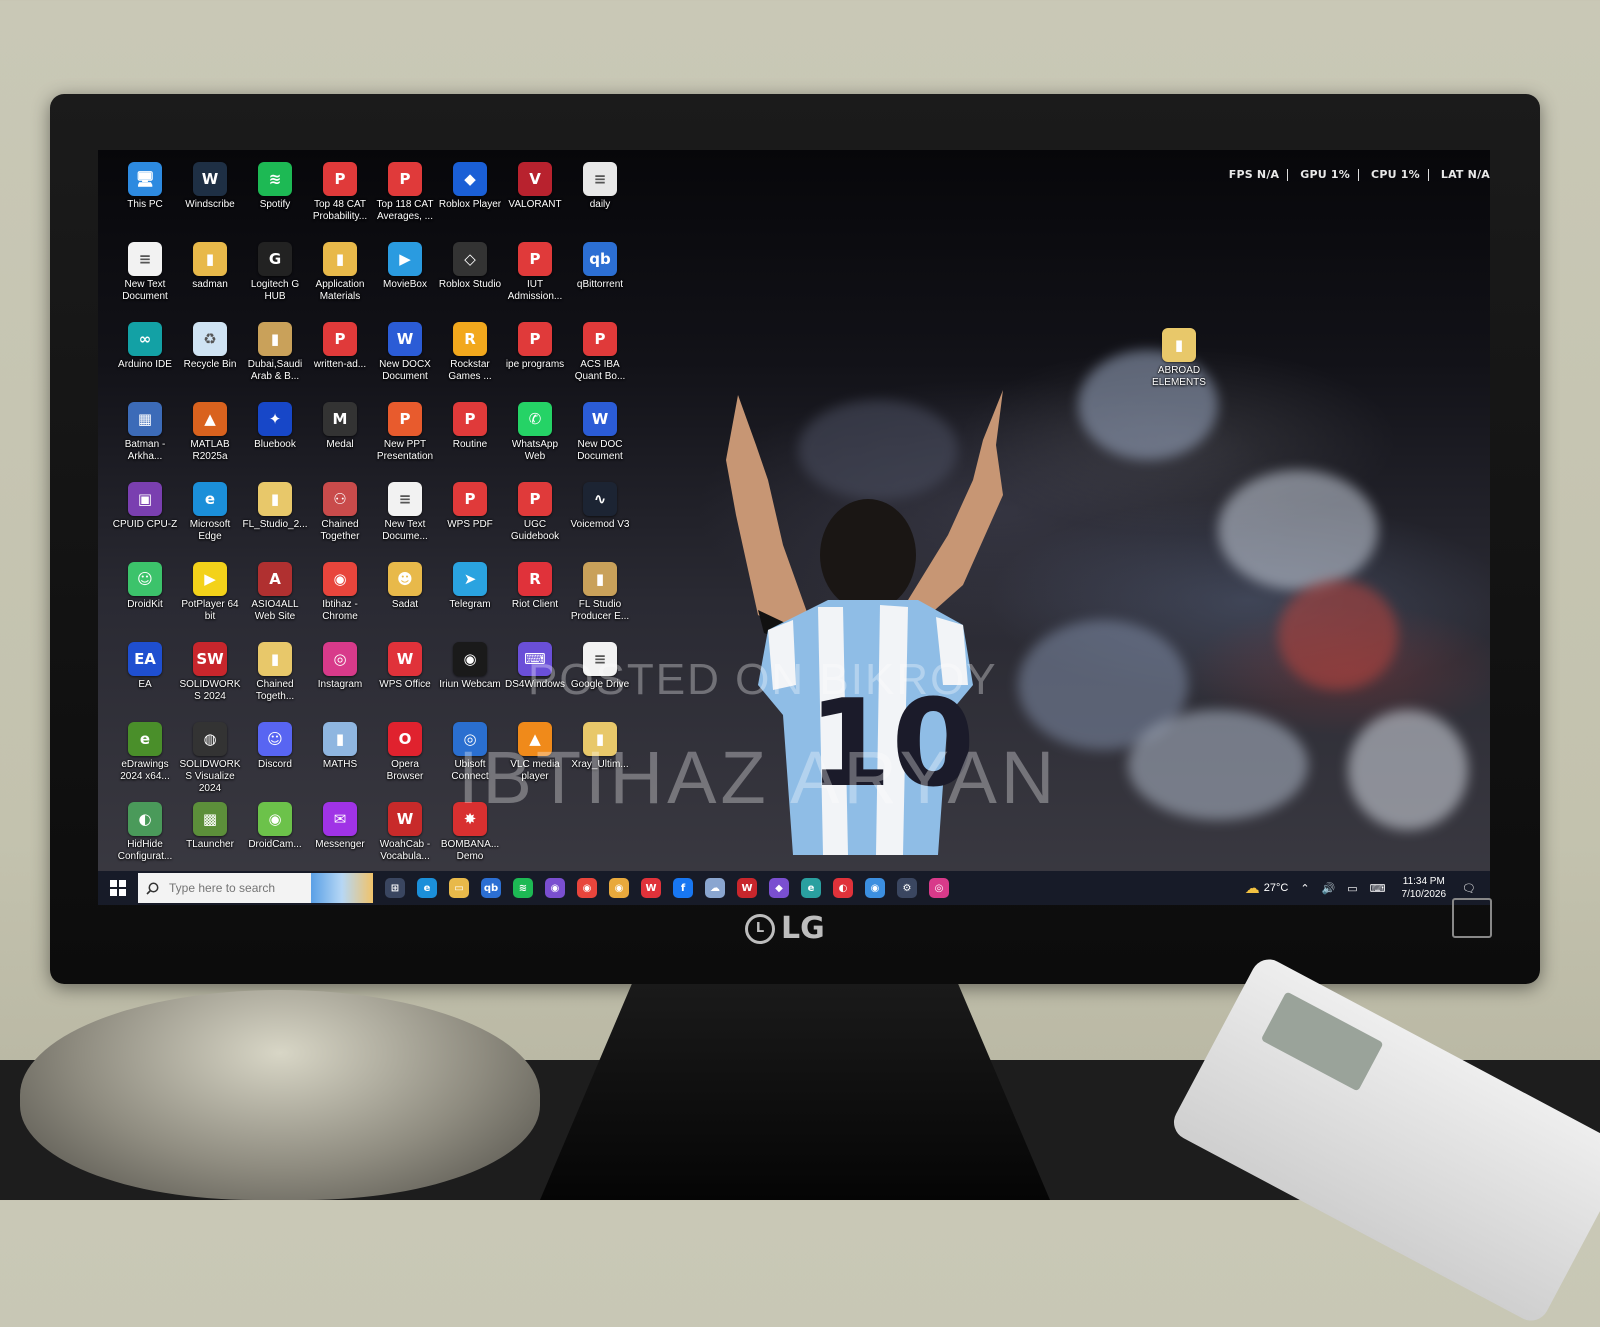  What do you see at coordinates (118, 888) in the screenshot?
I see `start-button` at bounding box center [118, 888].